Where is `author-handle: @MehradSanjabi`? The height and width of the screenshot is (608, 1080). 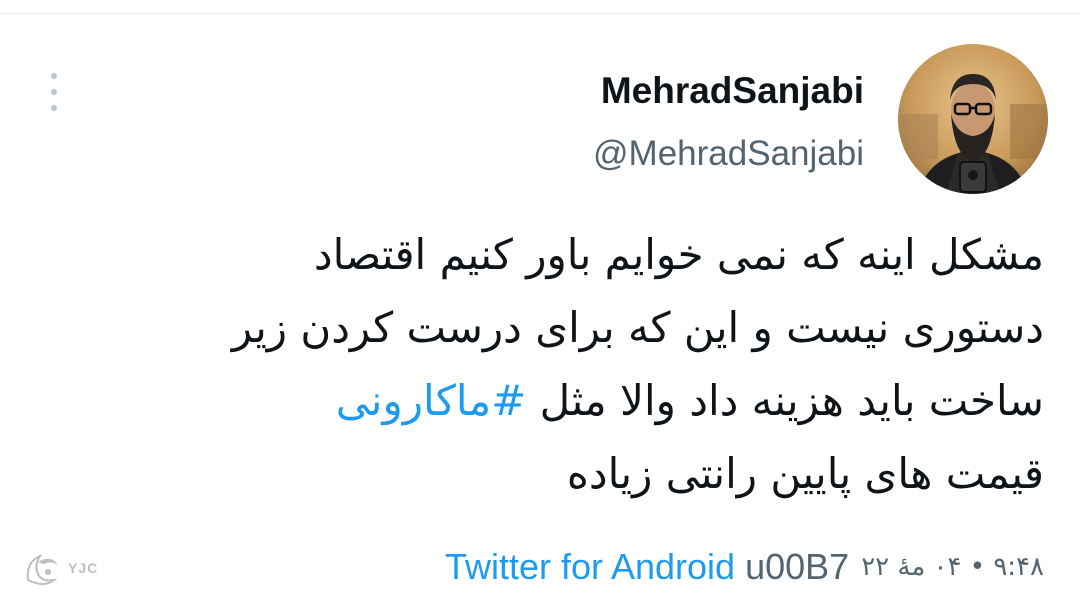
author-handle: @MehradSanjabi is located at coordinates (728, 154).